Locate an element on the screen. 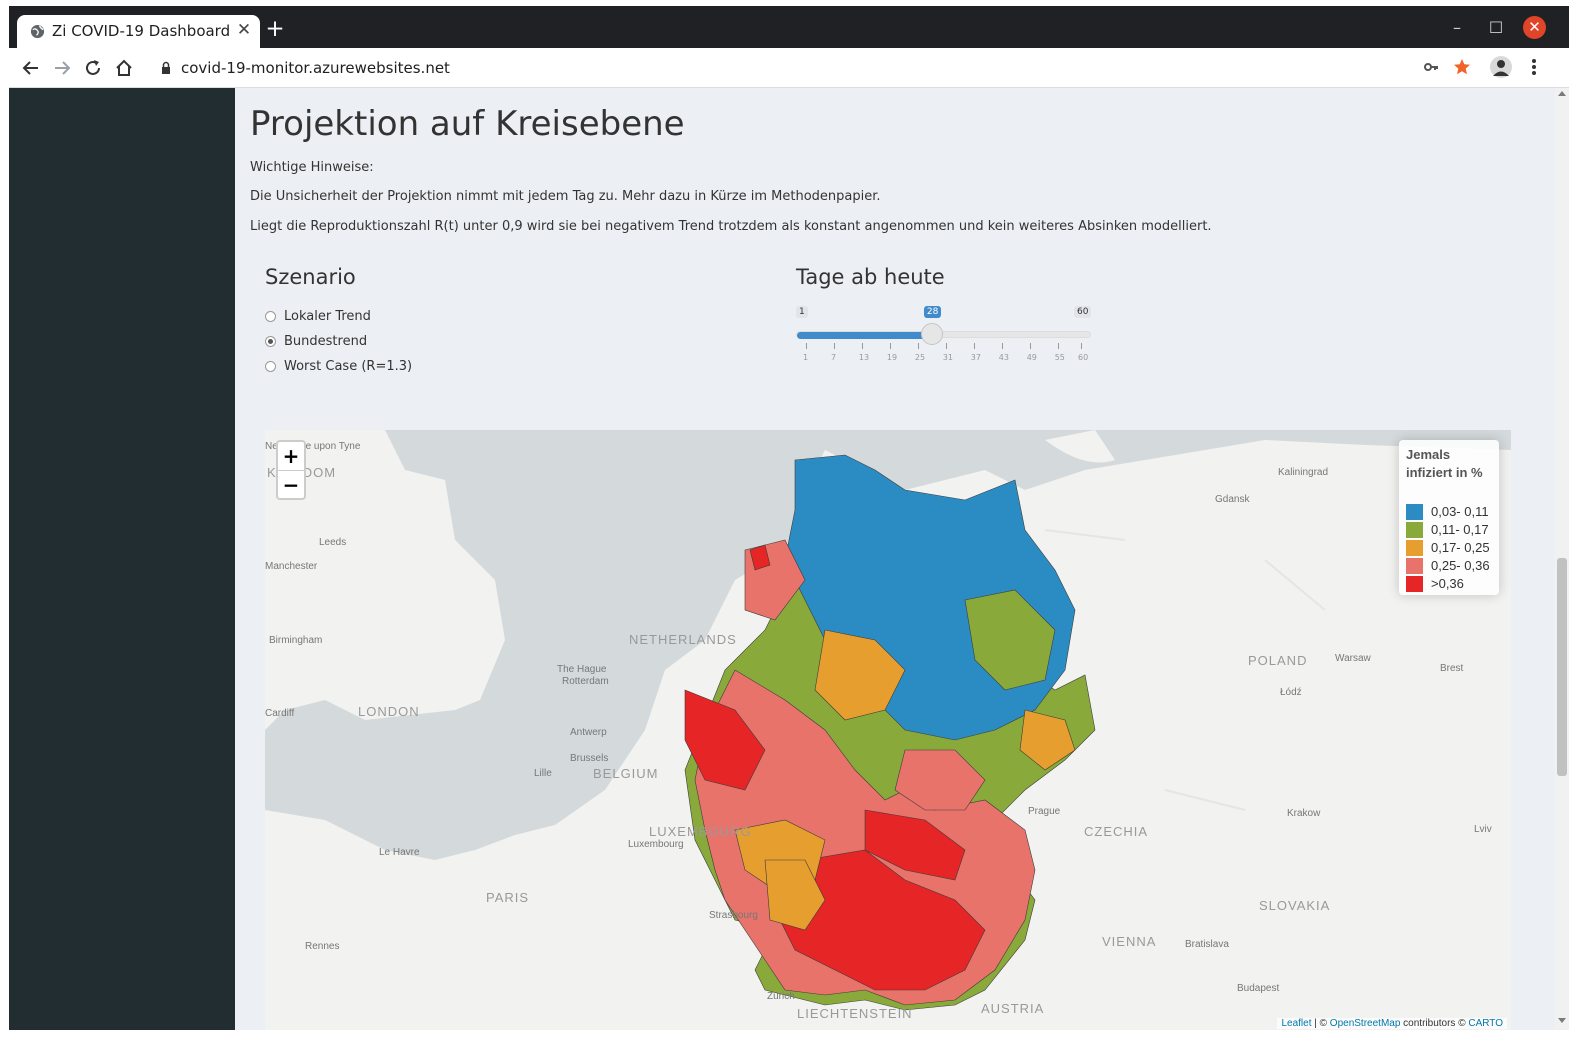  reload-button is located at coordinates (93, 68).